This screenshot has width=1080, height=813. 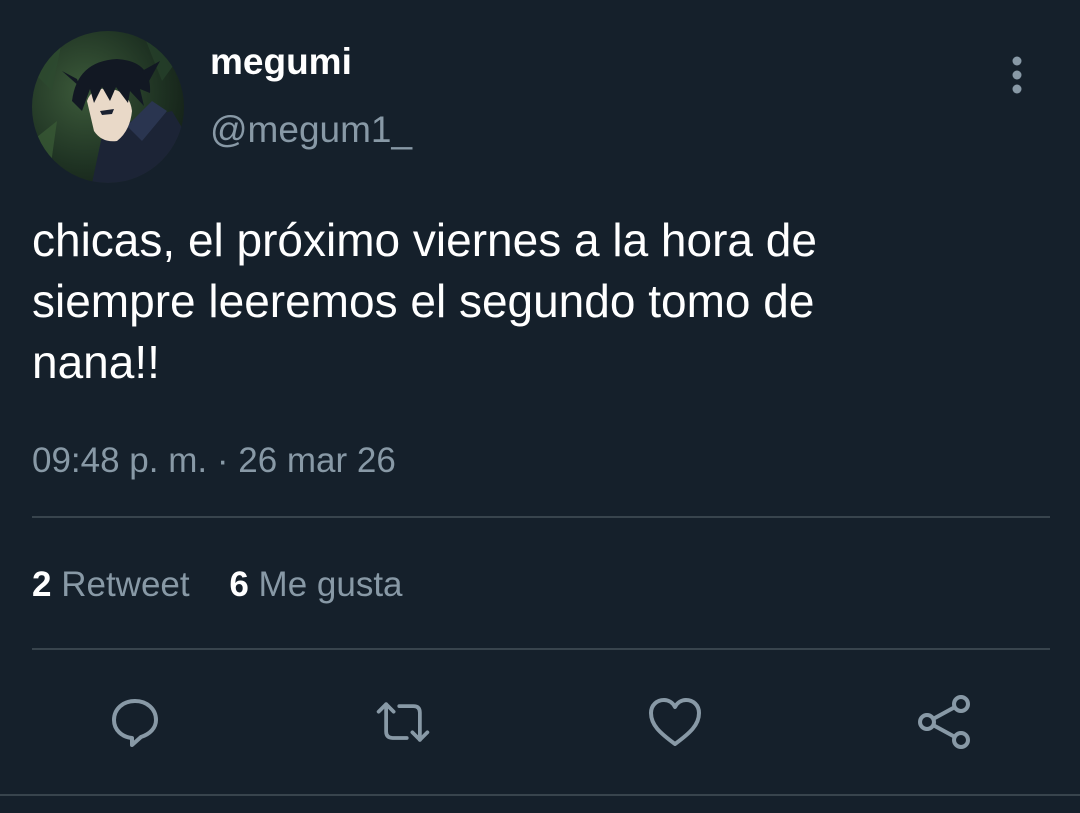 I want to click on share-button, so click(x=944, y=722).